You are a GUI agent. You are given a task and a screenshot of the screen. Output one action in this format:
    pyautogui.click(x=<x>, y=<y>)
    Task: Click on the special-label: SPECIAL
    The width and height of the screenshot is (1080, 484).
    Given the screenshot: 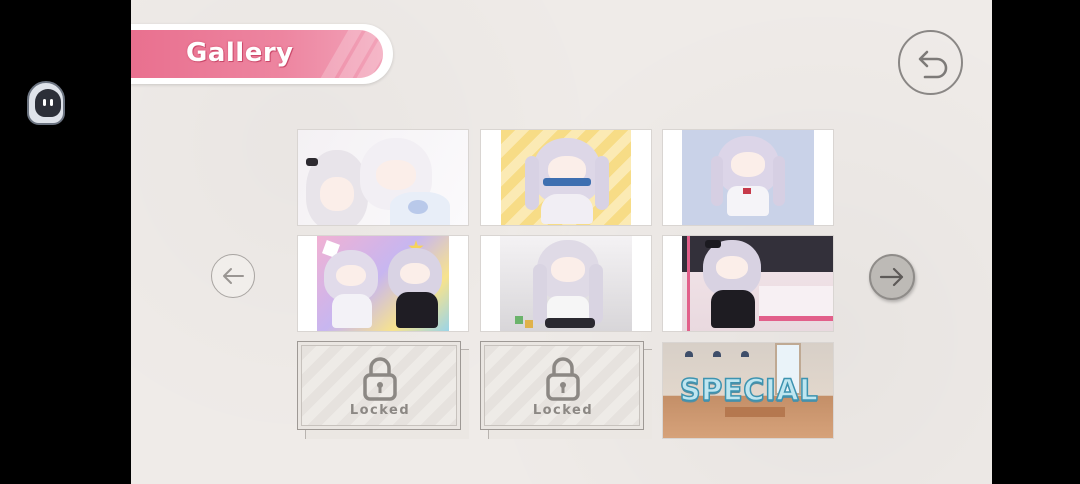 What is the action you would take?
    pyautogui.click(x=749, y=390)
    